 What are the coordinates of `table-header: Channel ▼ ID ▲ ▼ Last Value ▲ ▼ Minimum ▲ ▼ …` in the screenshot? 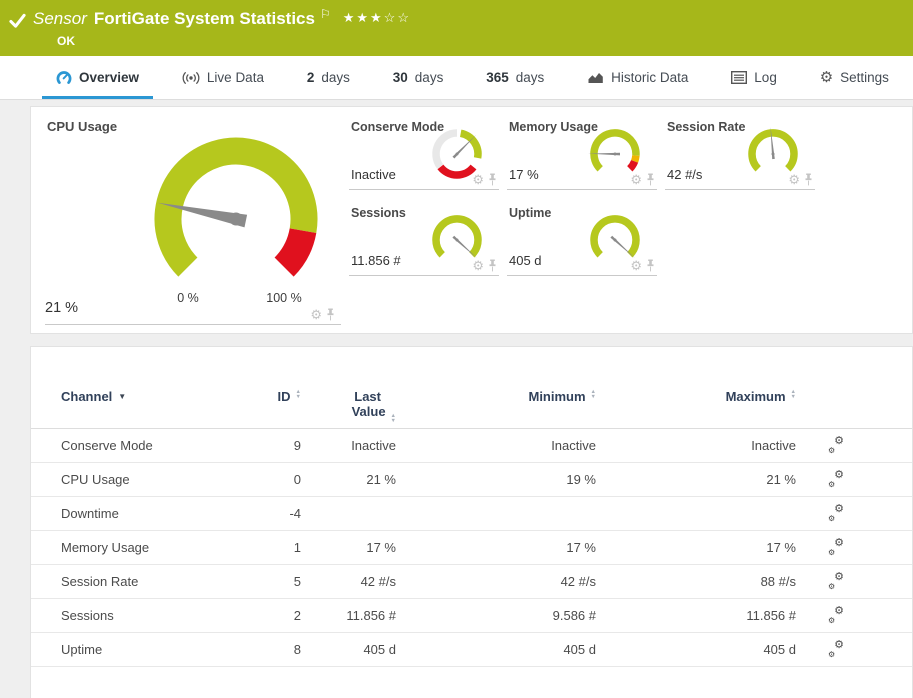 It's located at (471, 409).